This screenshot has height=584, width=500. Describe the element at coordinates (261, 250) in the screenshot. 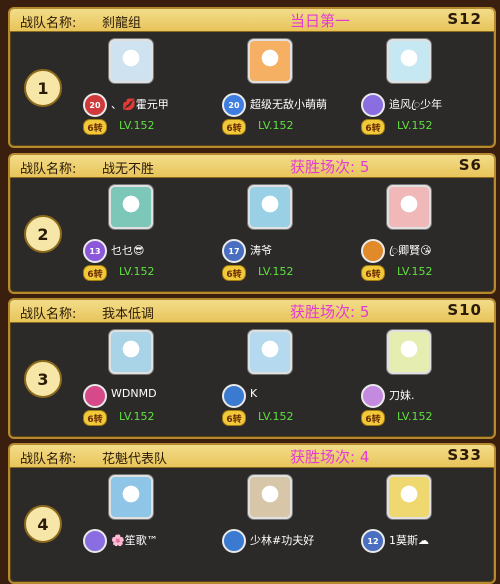

I see `member-name: 涛爷` at that location.